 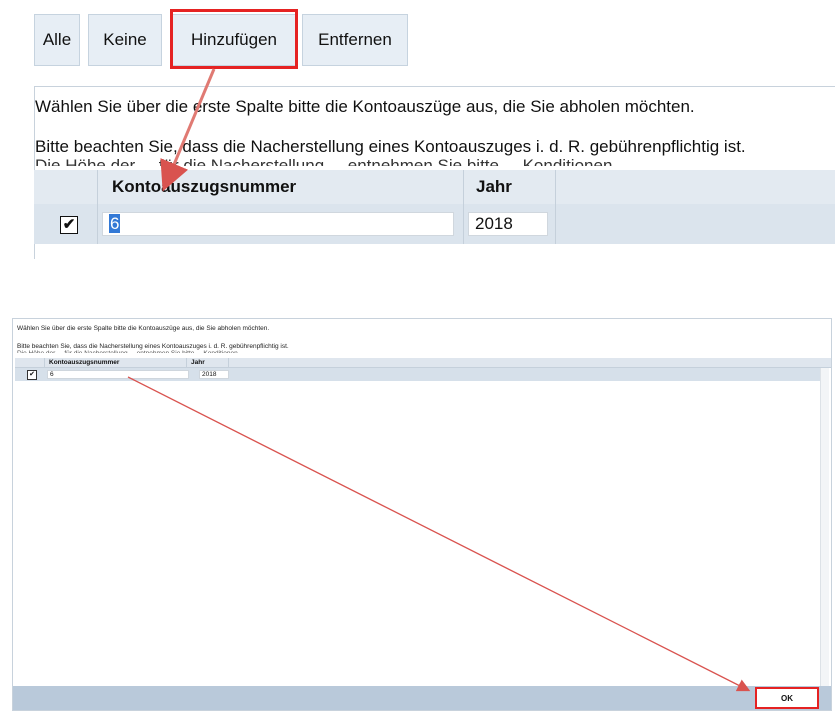 What do you see at coordinates (188, 130) in the screenshot?
I see `arrow-to-number-field` at bounding box center [188, 130].